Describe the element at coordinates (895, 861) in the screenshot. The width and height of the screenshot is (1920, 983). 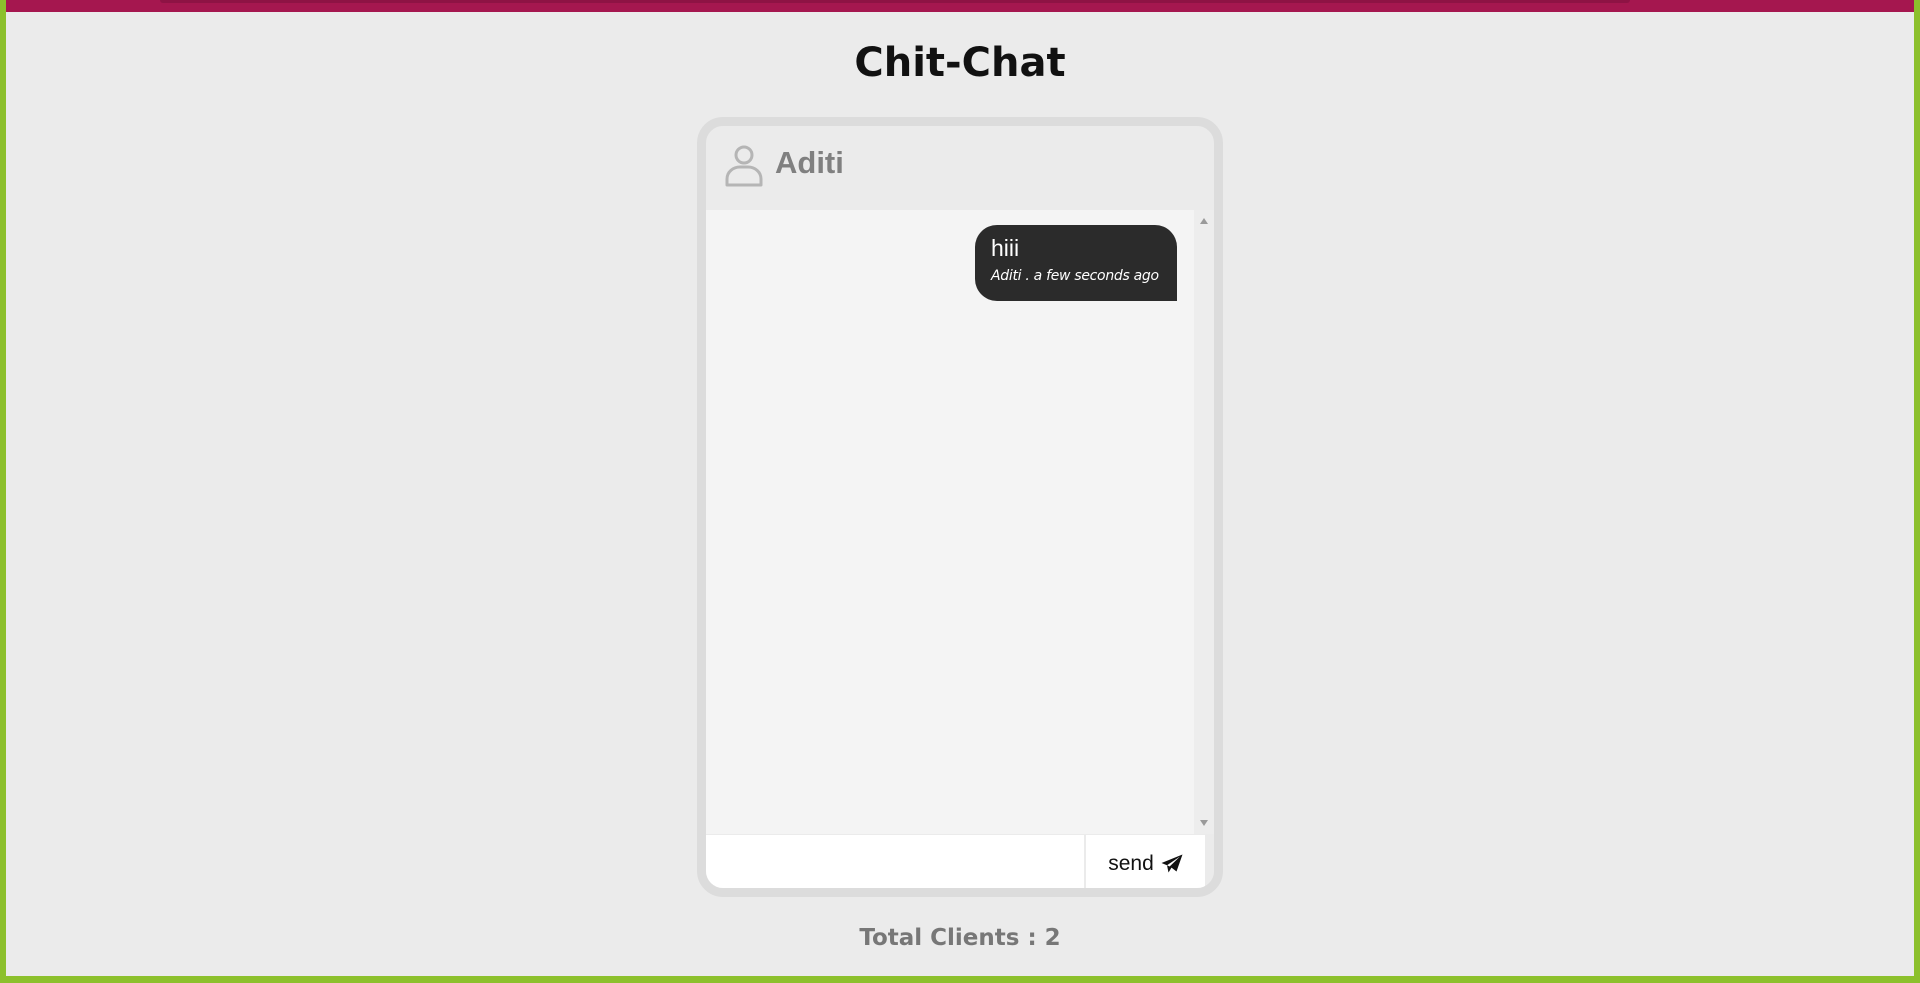
I see `message-input` at that location.